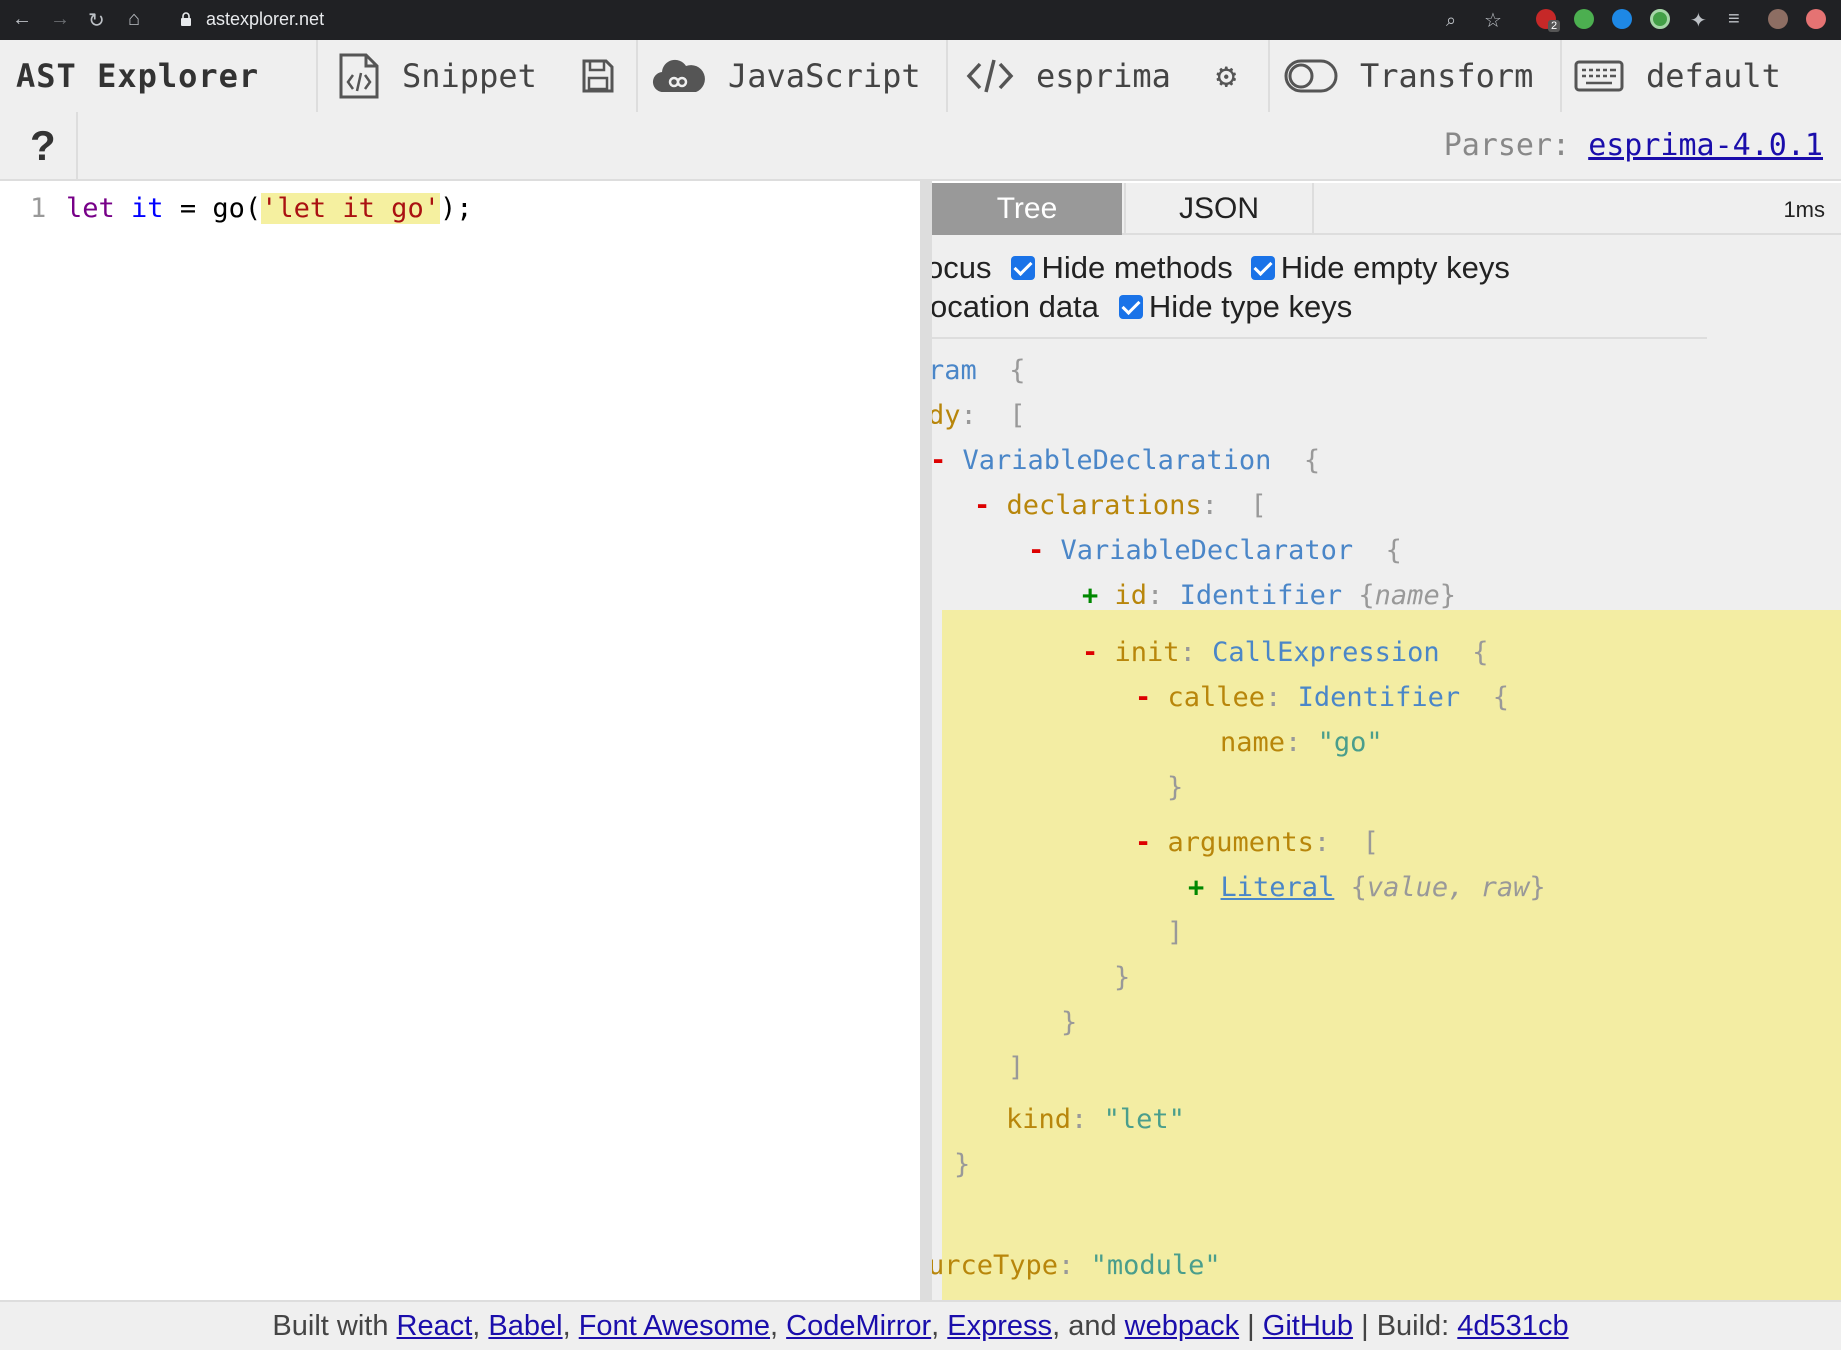 This screenshot has width=1841, height=1350. I want to click on profile-avatar, so click(1778, 19).